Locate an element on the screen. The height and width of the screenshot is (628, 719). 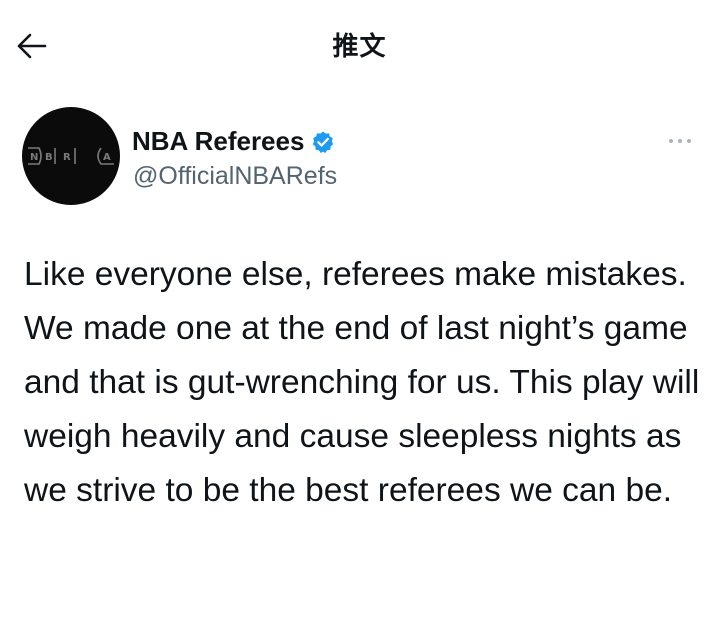
page-title: 推文 is located at coordinates (359, 47).